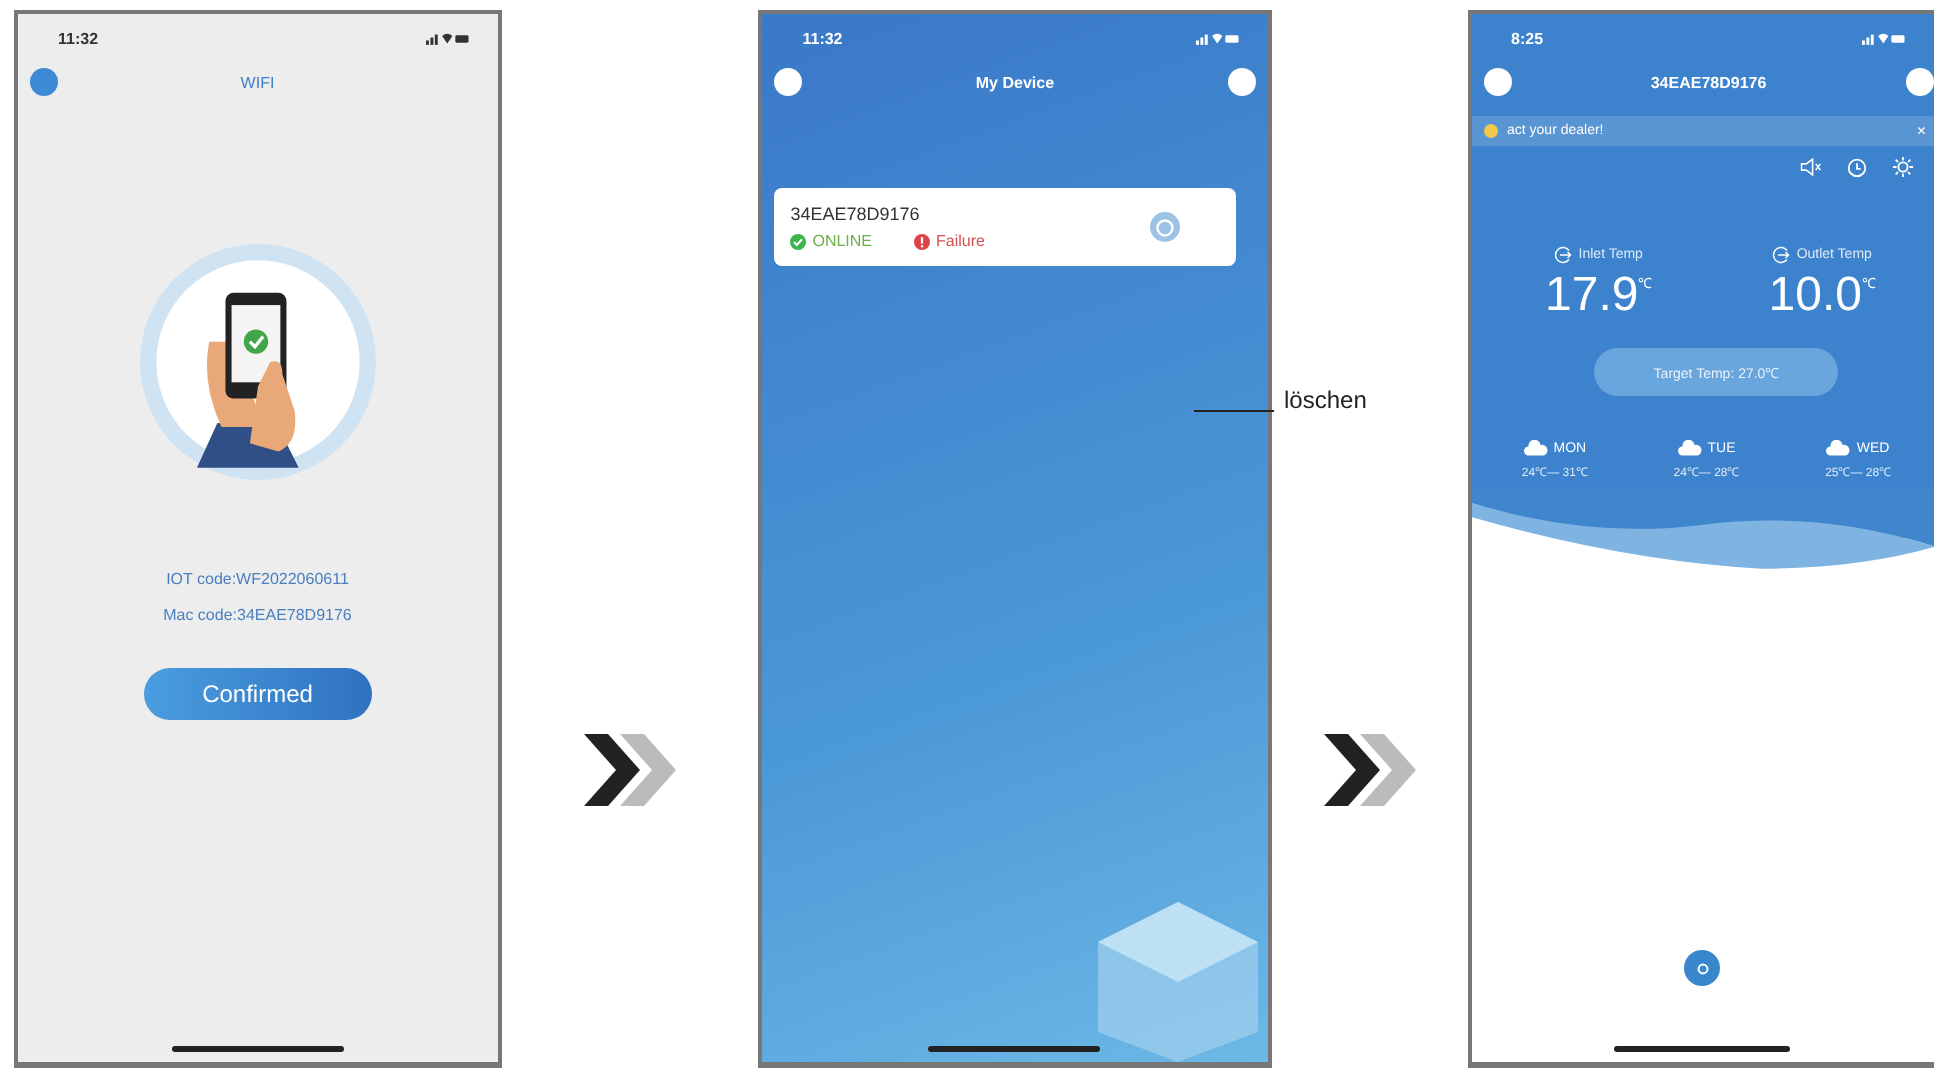 The image size is (1934, 1068). What do you see at coordinates (257, 694) in the screenshot?
I see `confirmed-button: Confirmed` at bounding box center [257, 694].